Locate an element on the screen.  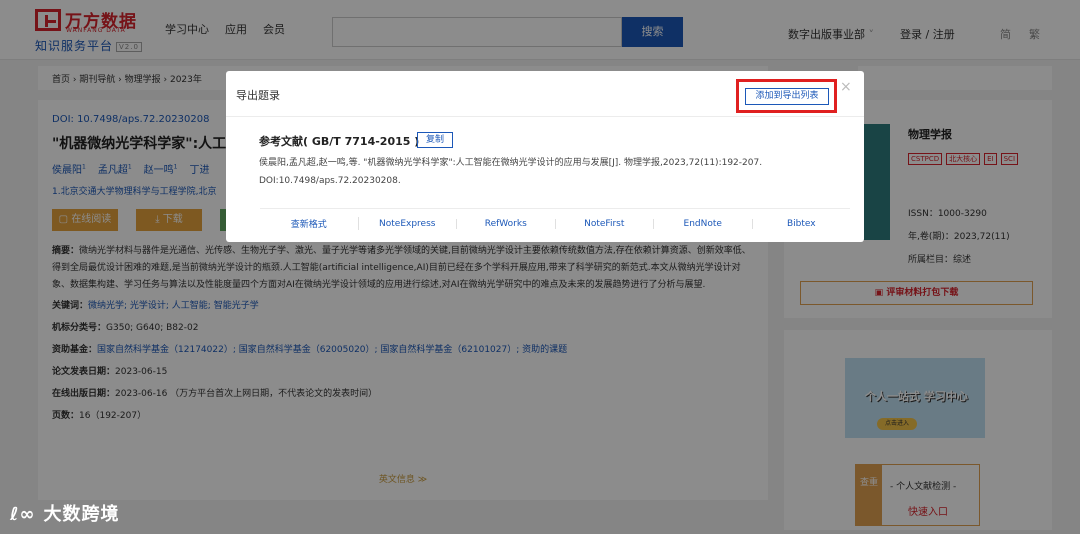
highlight-box: 添加到导出列表 is located at coordinates (786, 96).